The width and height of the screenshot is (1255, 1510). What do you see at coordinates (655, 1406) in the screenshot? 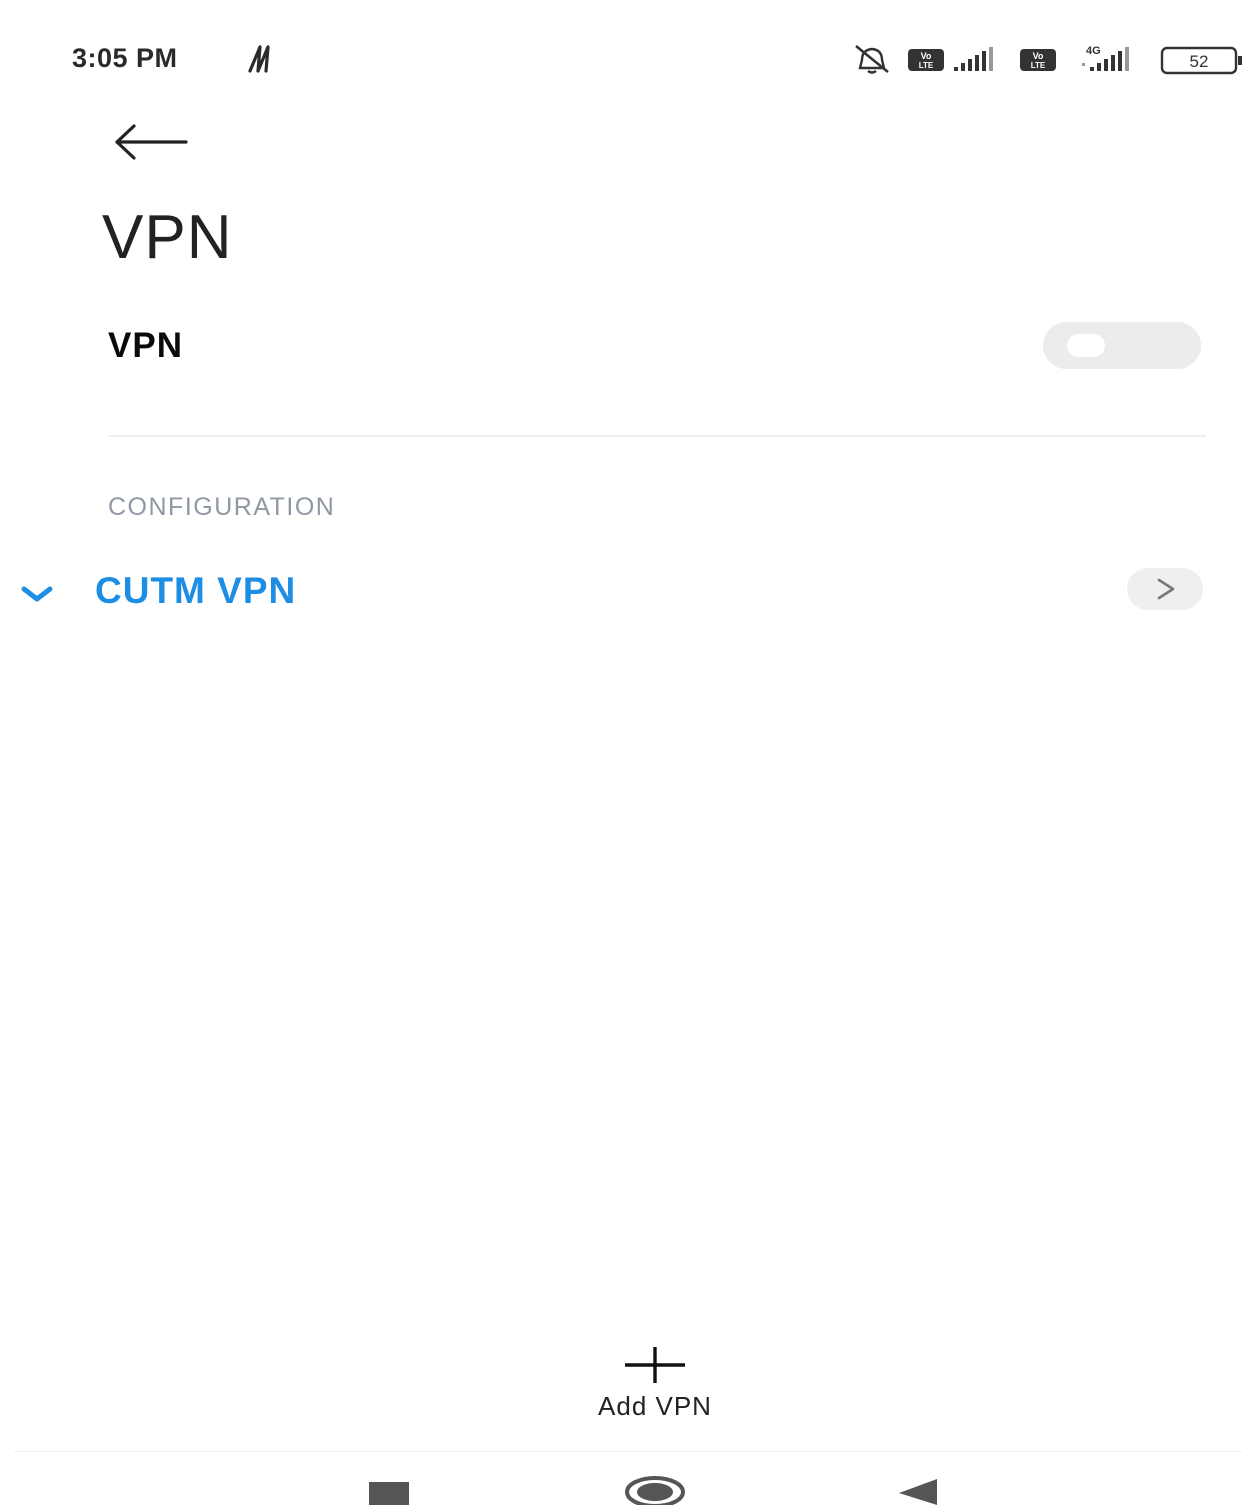
I see `add-vpn-label: Add VPN` at bounding box center [655, 1406].